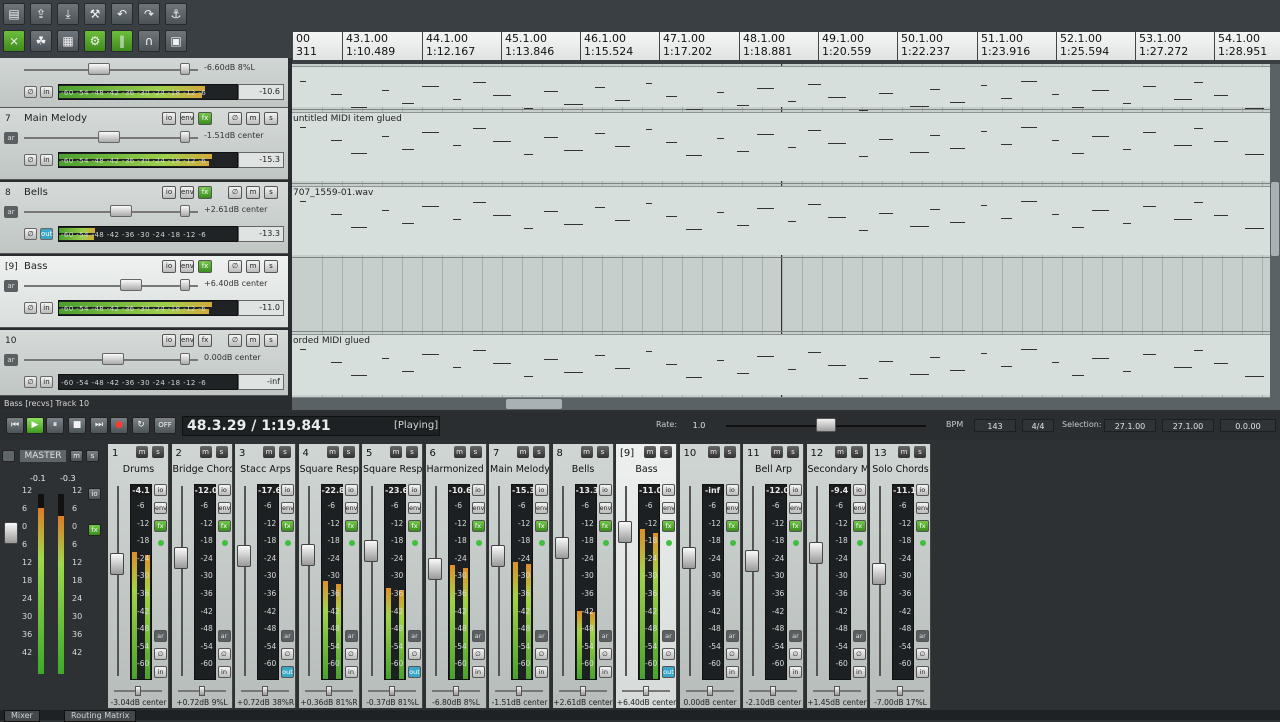 This screenshot has height=722, width=1280. I want to click on vertical-scroll-thumb, so click(1275, 219).